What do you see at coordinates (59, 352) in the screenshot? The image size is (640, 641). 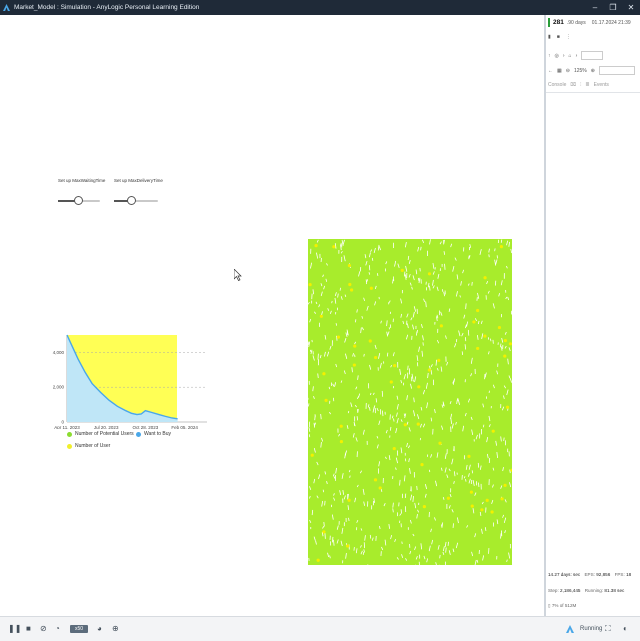 I see `y-tick-label: 4,000` at bounding box center [59, 352].